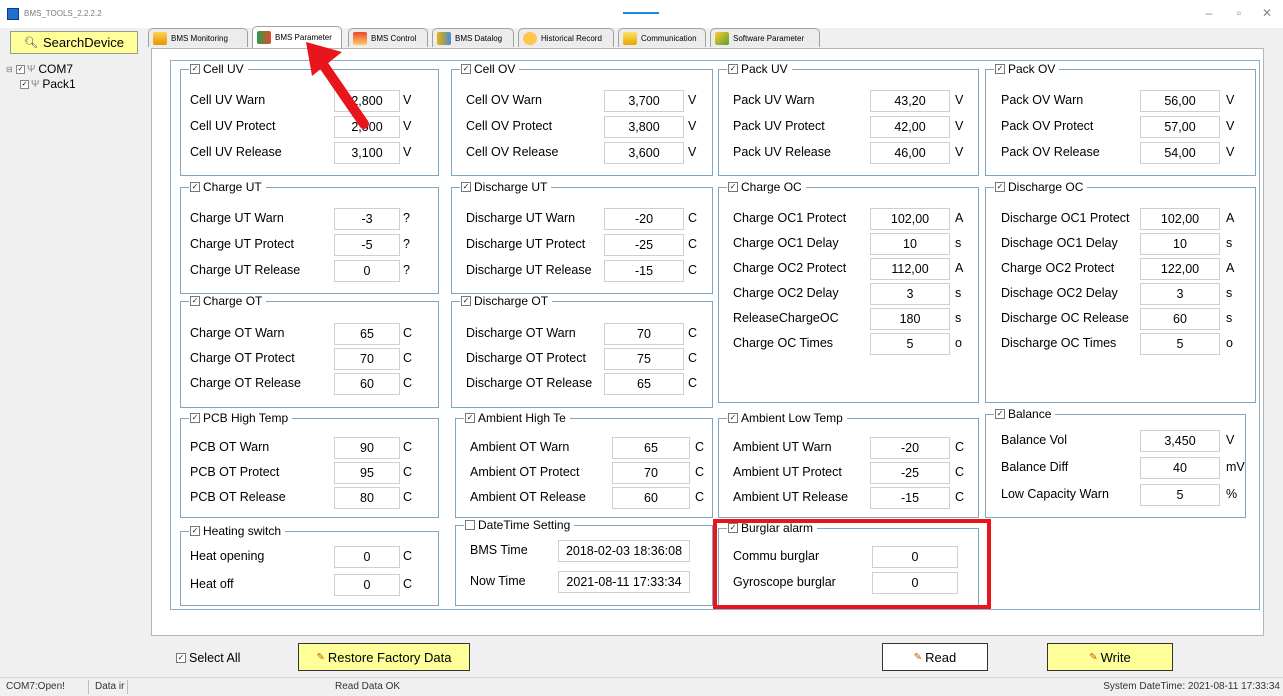  What do you see at coordinates (1239, 13) in the screenshot?
I see `restore-icon: ▫` at bounding box center [1239, 13].